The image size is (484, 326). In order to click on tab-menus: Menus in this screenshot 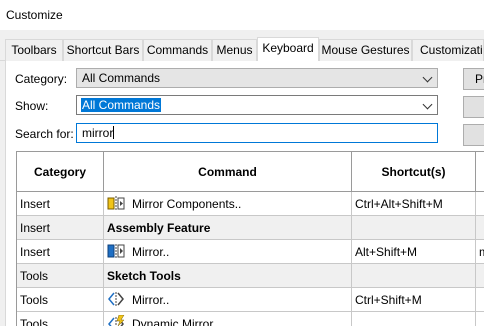, I will do `click(234, 50)`.